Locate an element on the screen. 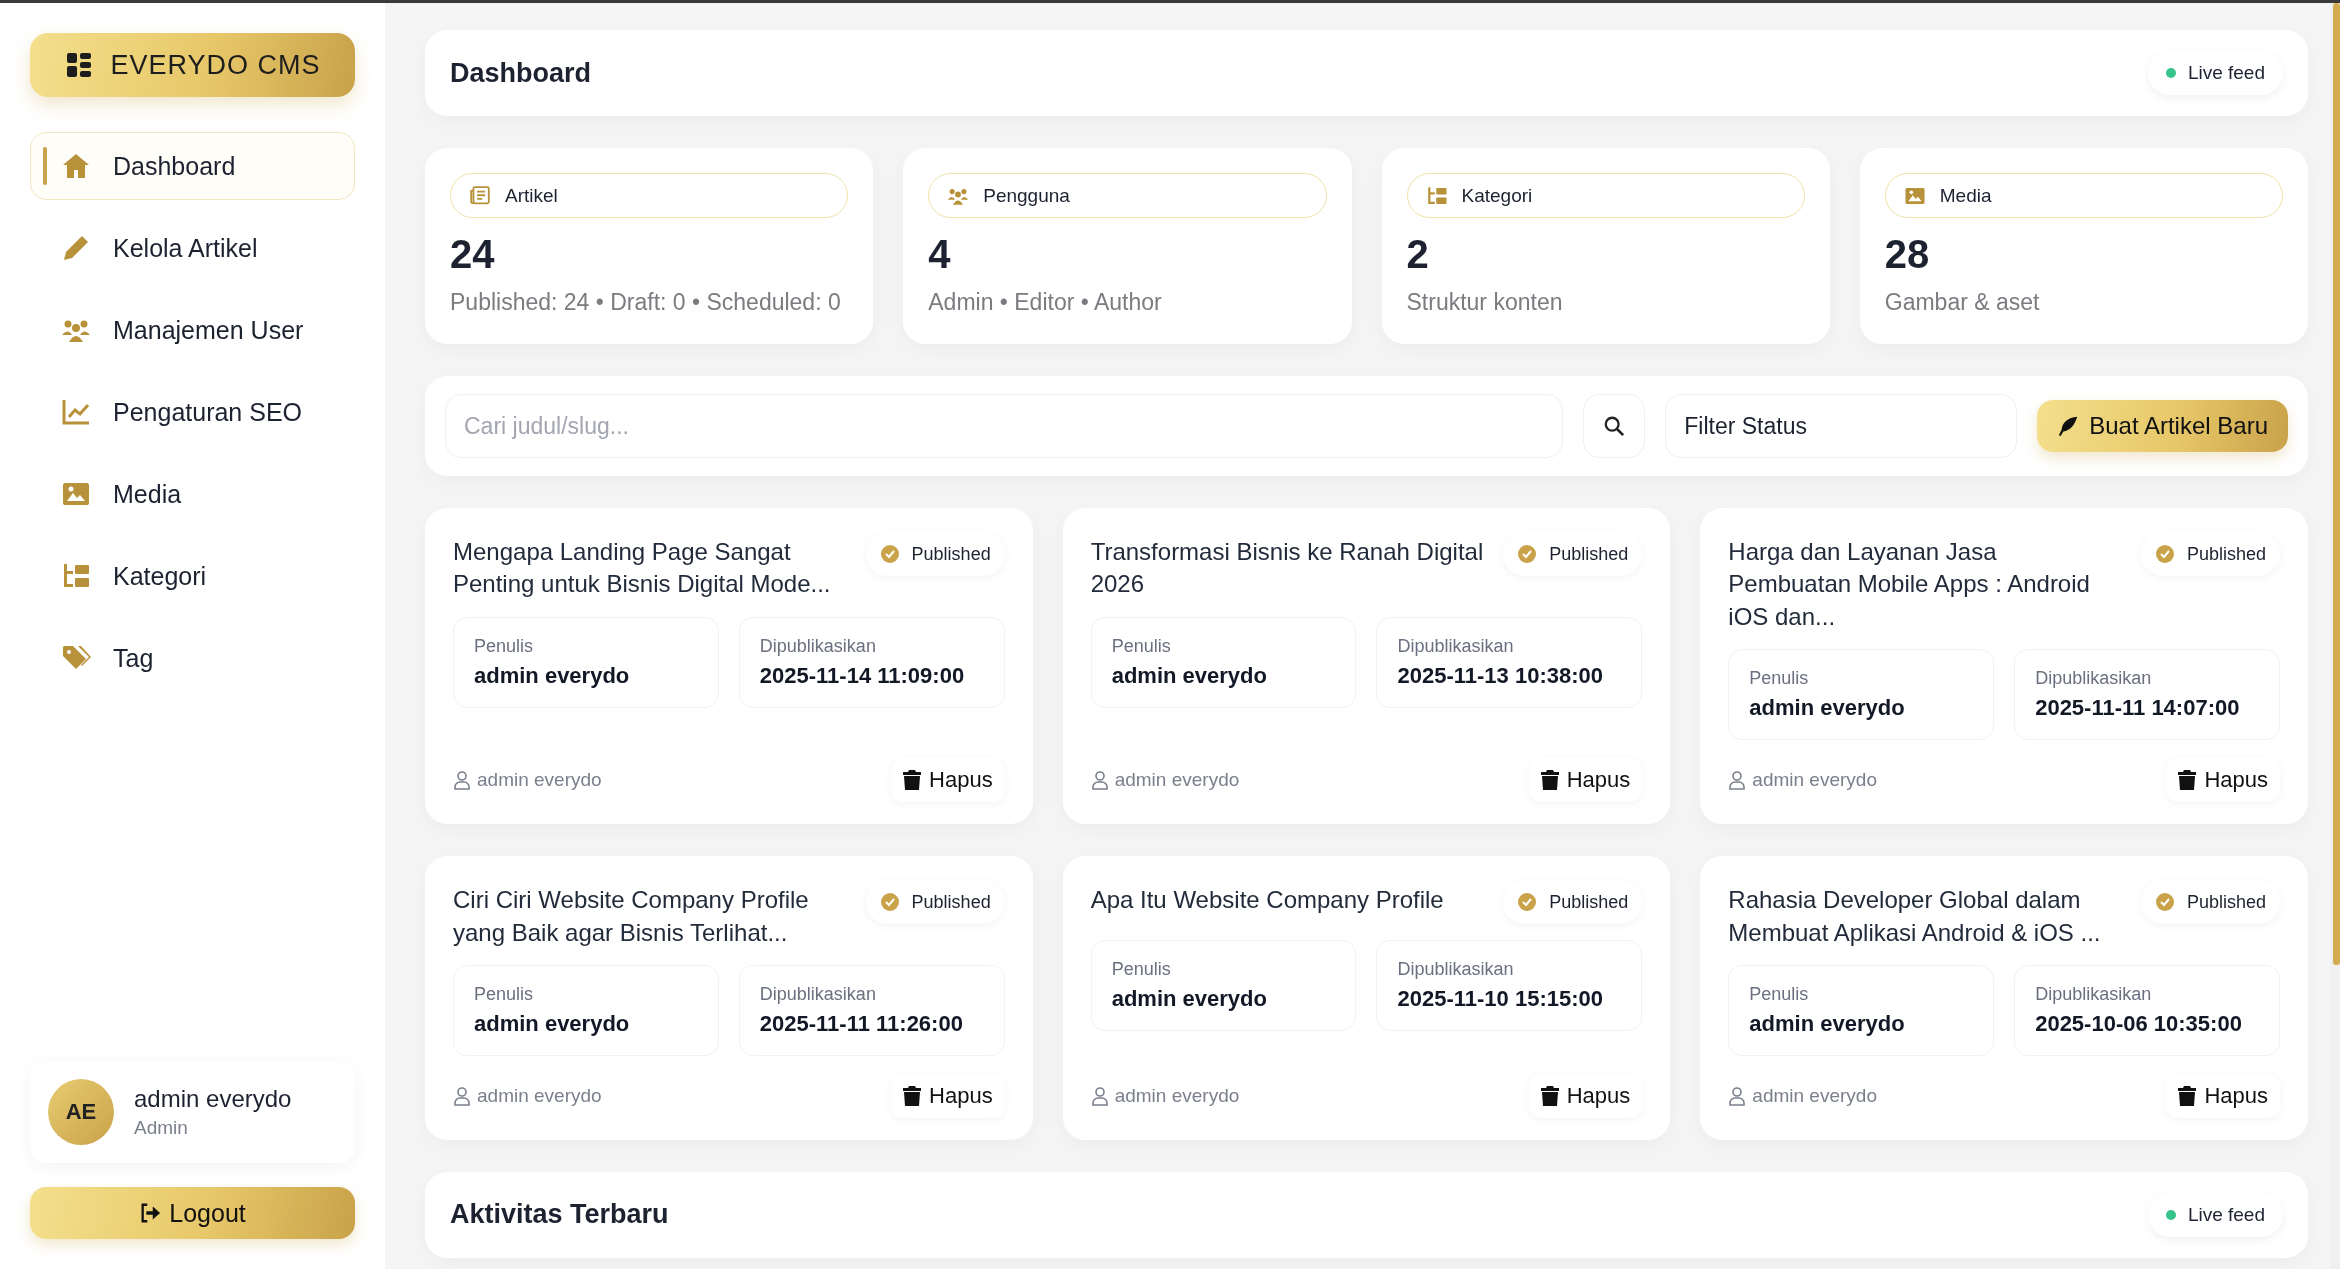 This screenshot has height=1269, width=2340. date-value: 2025-11-10 15:15:00 is located at coordinates (1500, 999).